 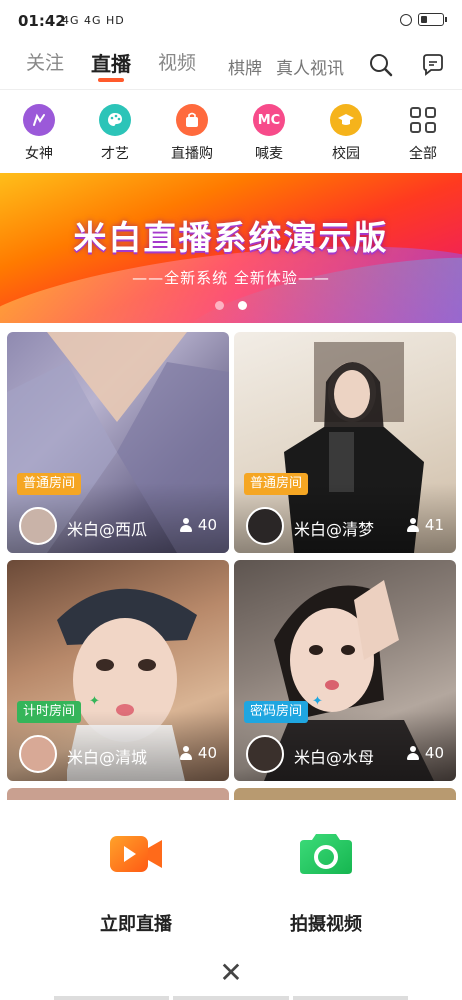 I want to click on tab-chess-cards: 棋牌, so click(x=245, y=66).